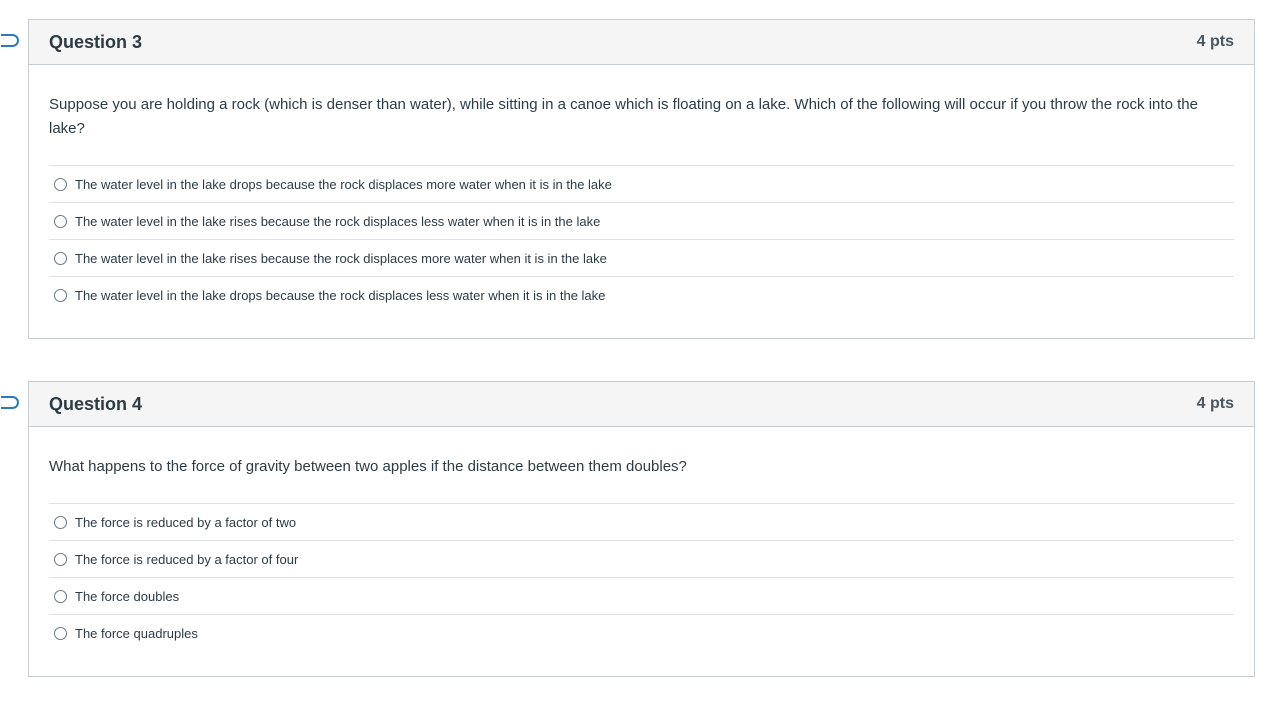 The width and height of the screenshot is (1286, 706). What do you see at coordinates (96, 42) in the screenshot?
I see `question-title: Question 3` at bounding box center [96, 42].